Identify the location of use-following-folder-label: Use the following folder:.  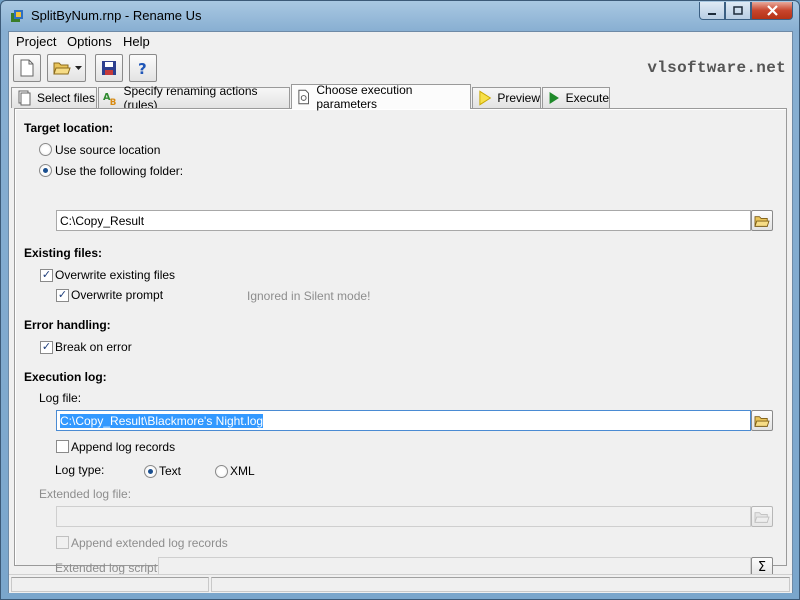
(119, 171).